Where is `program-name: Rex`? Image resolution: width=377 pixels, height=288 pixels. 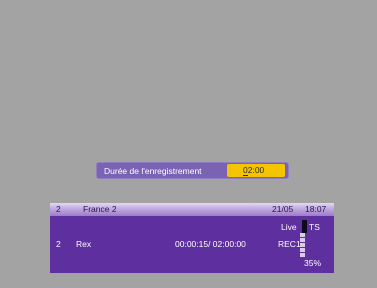
program-name: Rex is located at coordinates (84, 244).